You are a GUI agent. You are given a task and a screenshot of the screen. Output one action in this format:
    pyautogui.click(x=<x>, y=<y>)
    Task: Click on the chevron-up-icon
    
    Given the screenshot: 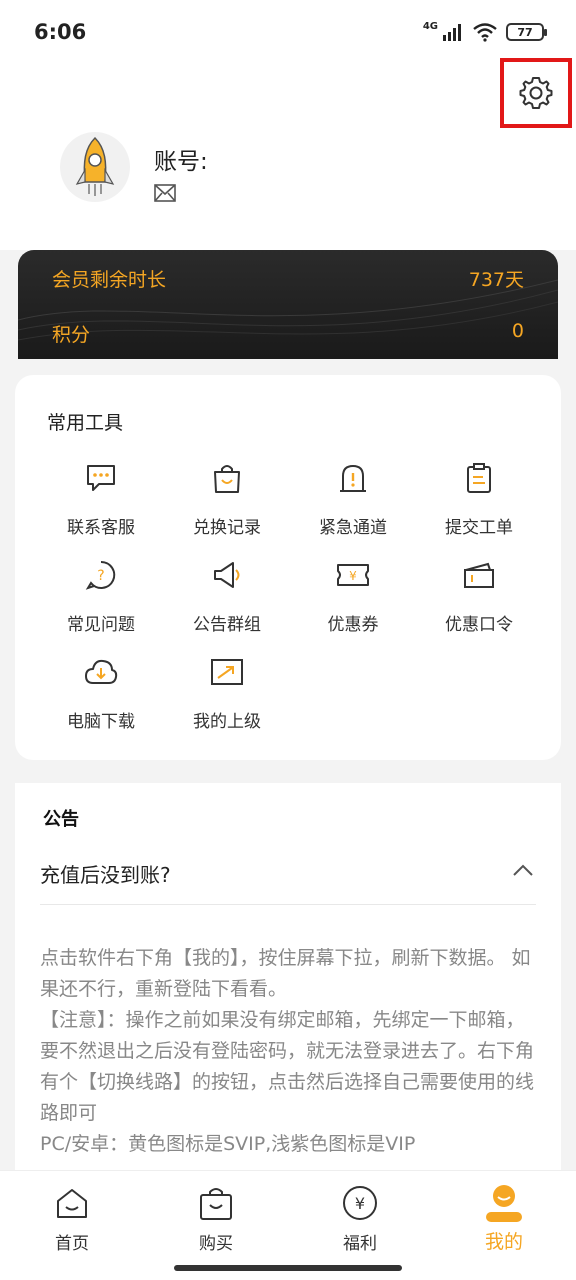 What is the action you would take?
    pyautogui.click(x=523, y=870)
    